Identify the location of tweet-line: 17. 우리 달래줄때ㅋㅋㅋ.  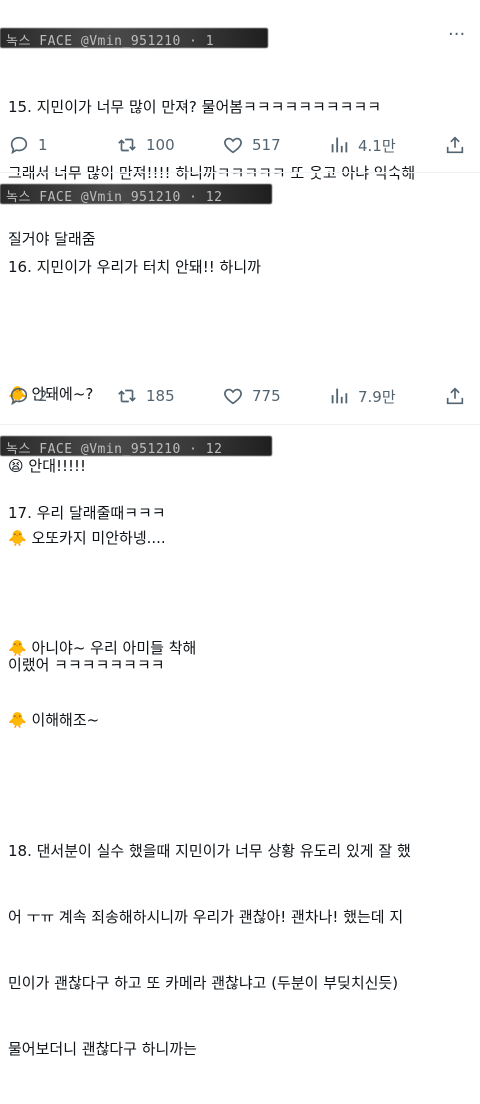
(87, 513).